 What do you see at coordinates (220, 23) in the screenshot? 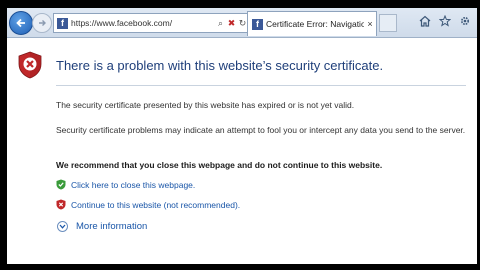
I see `search-icon: ⌕` at bounding box center [220, 23].